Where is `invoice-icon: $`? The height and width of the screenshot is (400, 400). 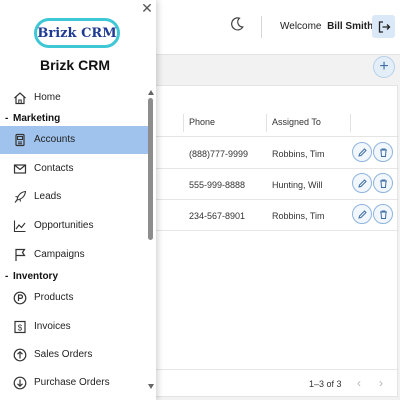 invoice-icon: $ is located at coordinates (20, 327).